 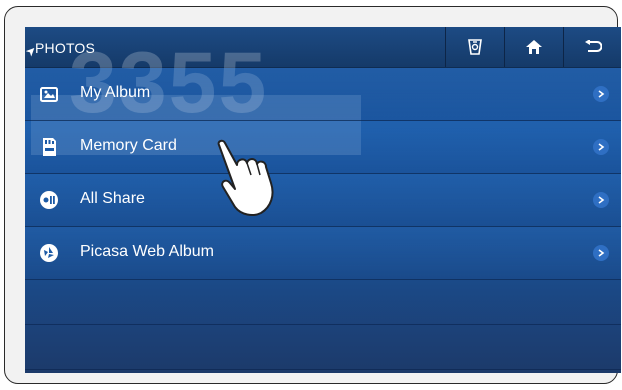 What do you see at coordinates (246, 180) in the screenshot?
I see `pointing-hand-icon` at bounding box center [246, 180].